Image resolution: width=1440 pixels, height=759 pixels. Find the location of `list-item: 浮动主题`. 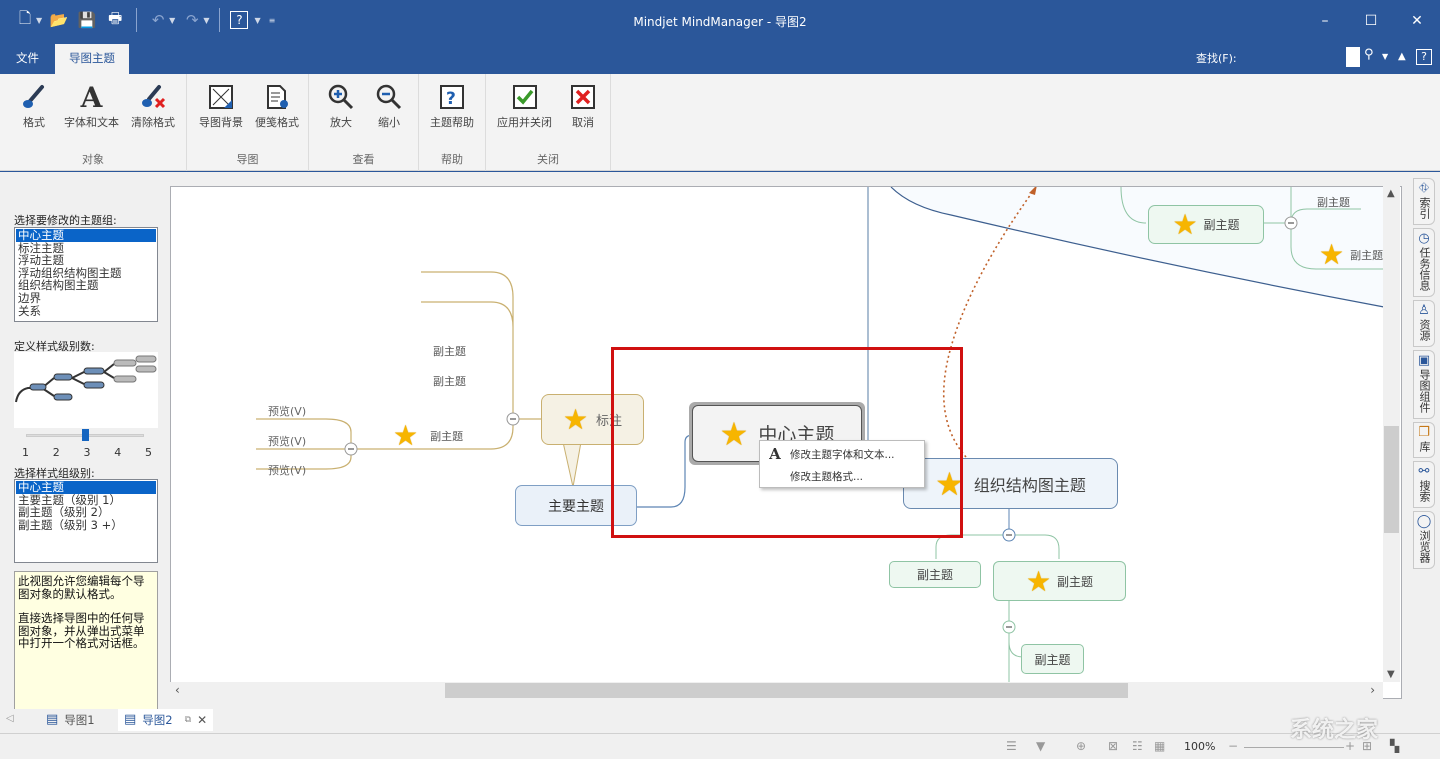

list-item: 浮动主题 is located at coordinates (86, 260).